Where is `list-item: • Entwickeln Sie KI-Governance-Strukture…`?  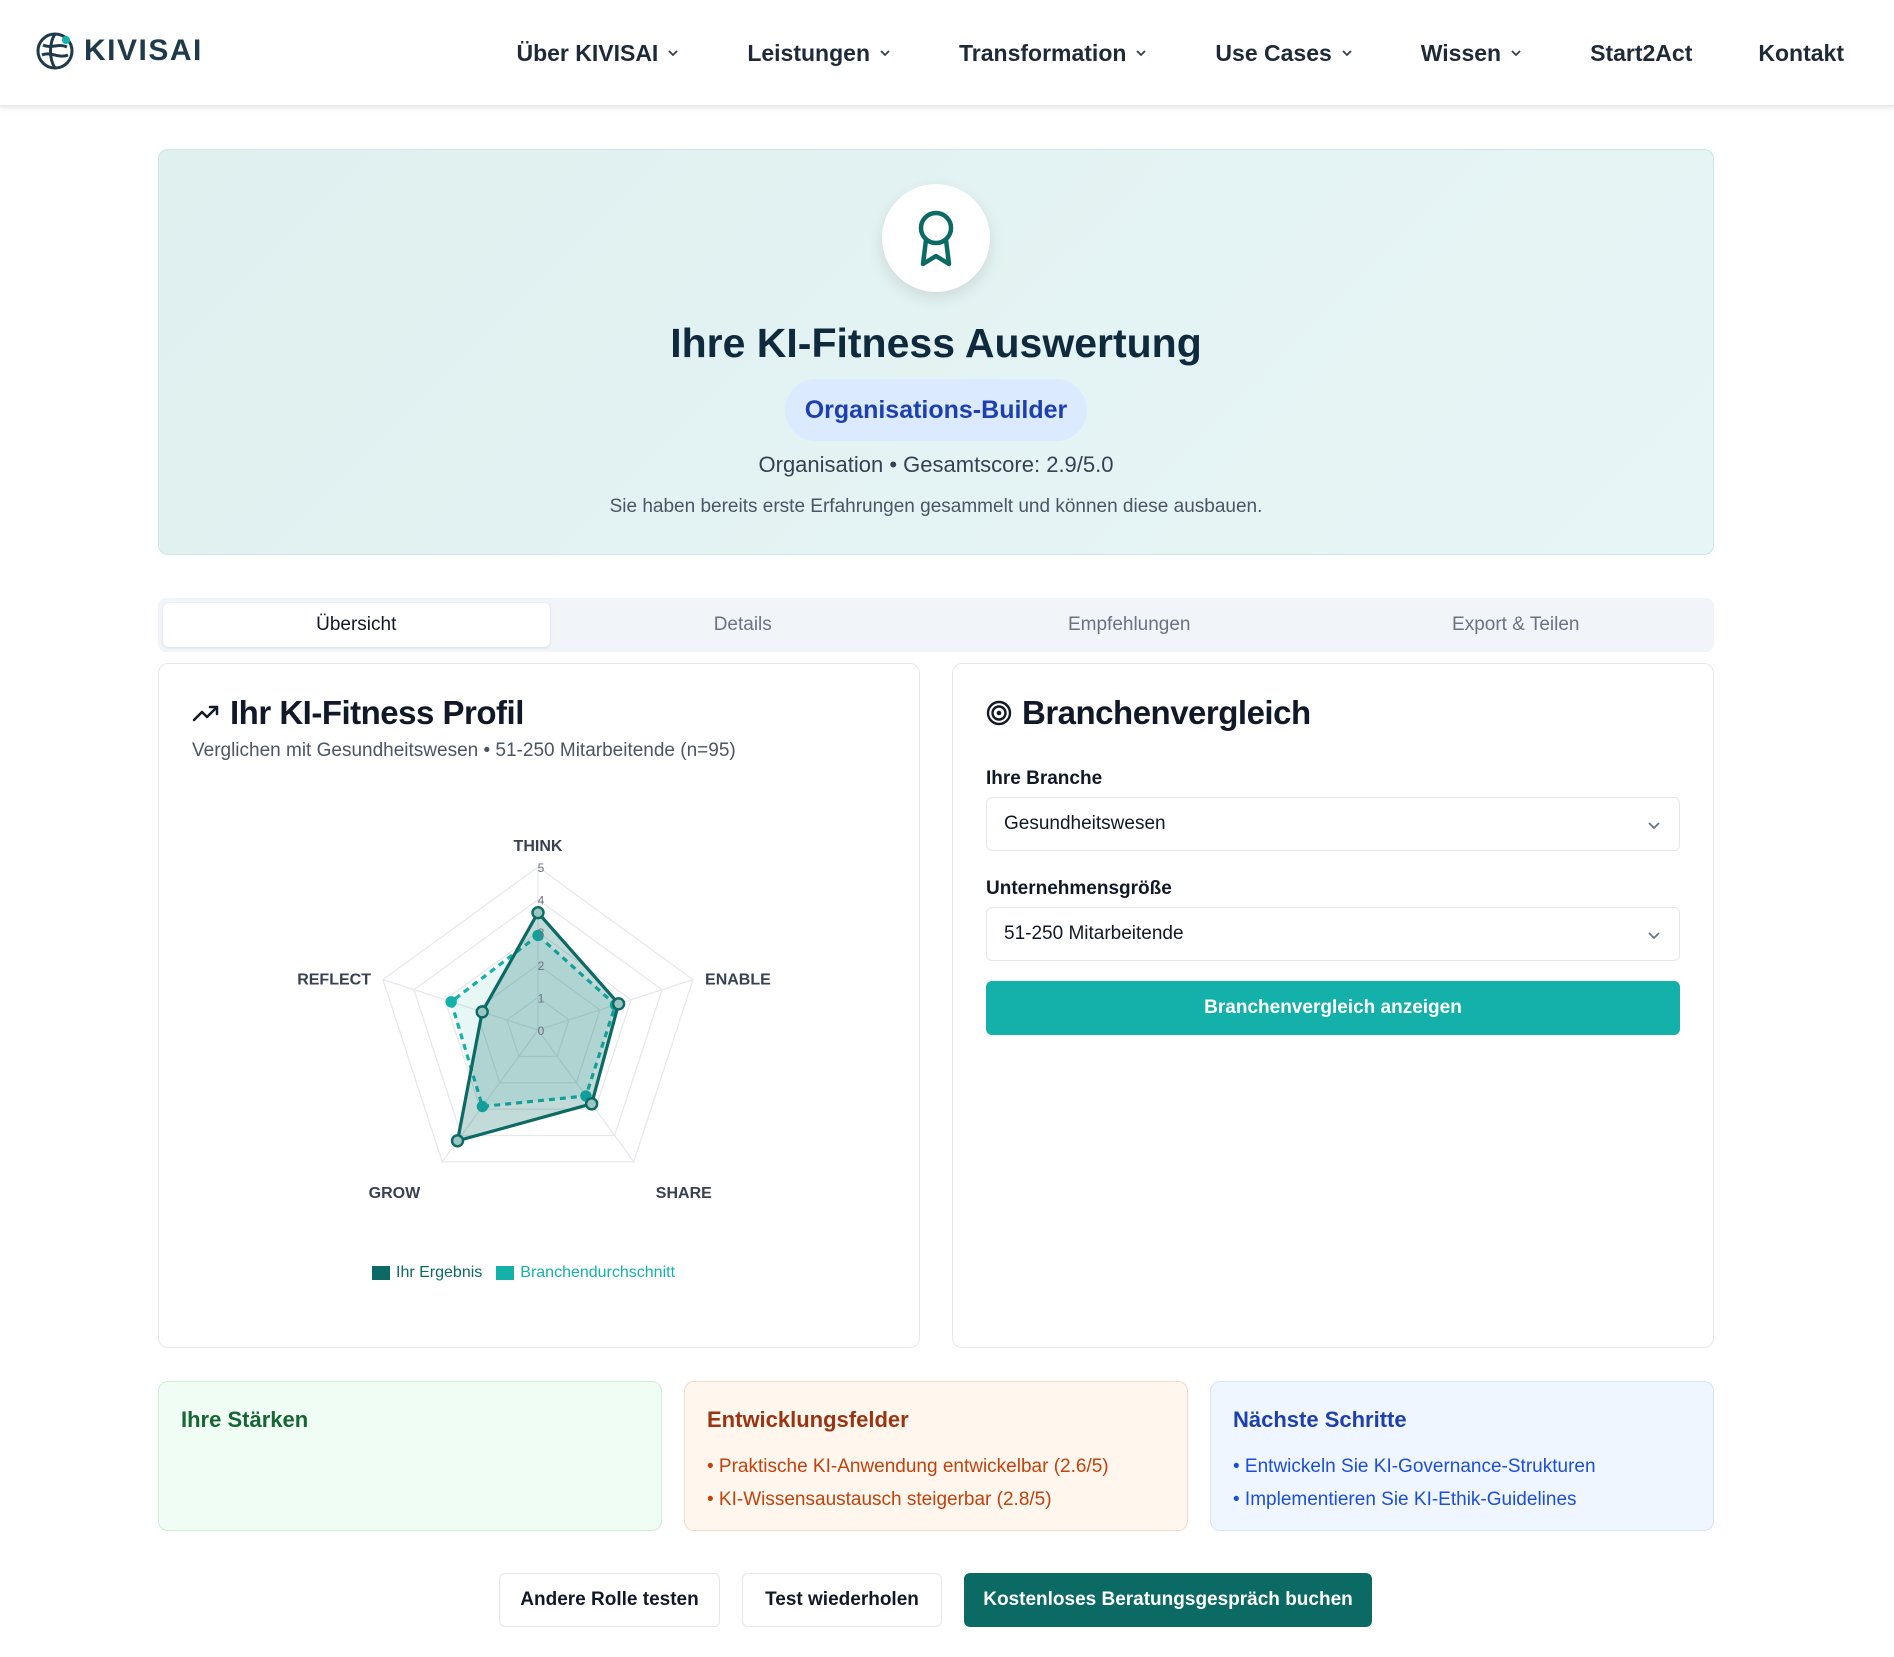
list-item: • Entwickeln Sie KI-Governance-Strukture… is located at coordinates (1414, 1466).